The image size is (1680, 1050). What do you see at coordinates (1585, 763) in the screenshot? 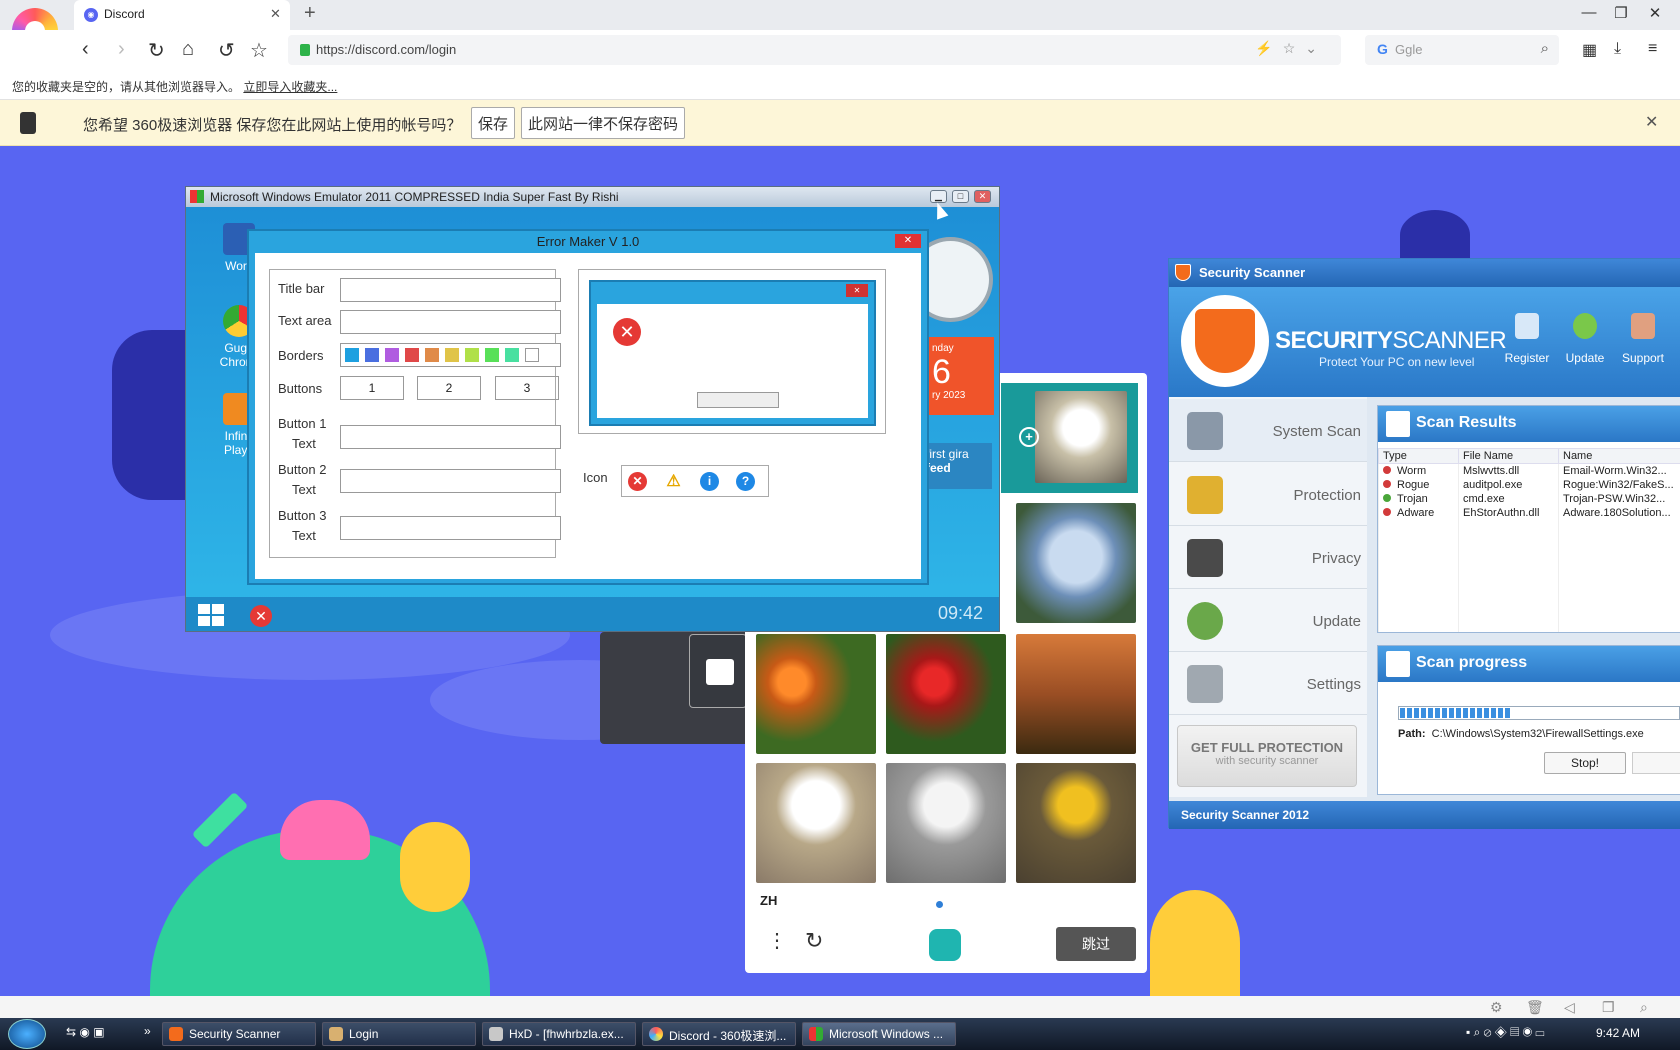
I see `stop-button: Stop!` at bounding box center [1585, 763].